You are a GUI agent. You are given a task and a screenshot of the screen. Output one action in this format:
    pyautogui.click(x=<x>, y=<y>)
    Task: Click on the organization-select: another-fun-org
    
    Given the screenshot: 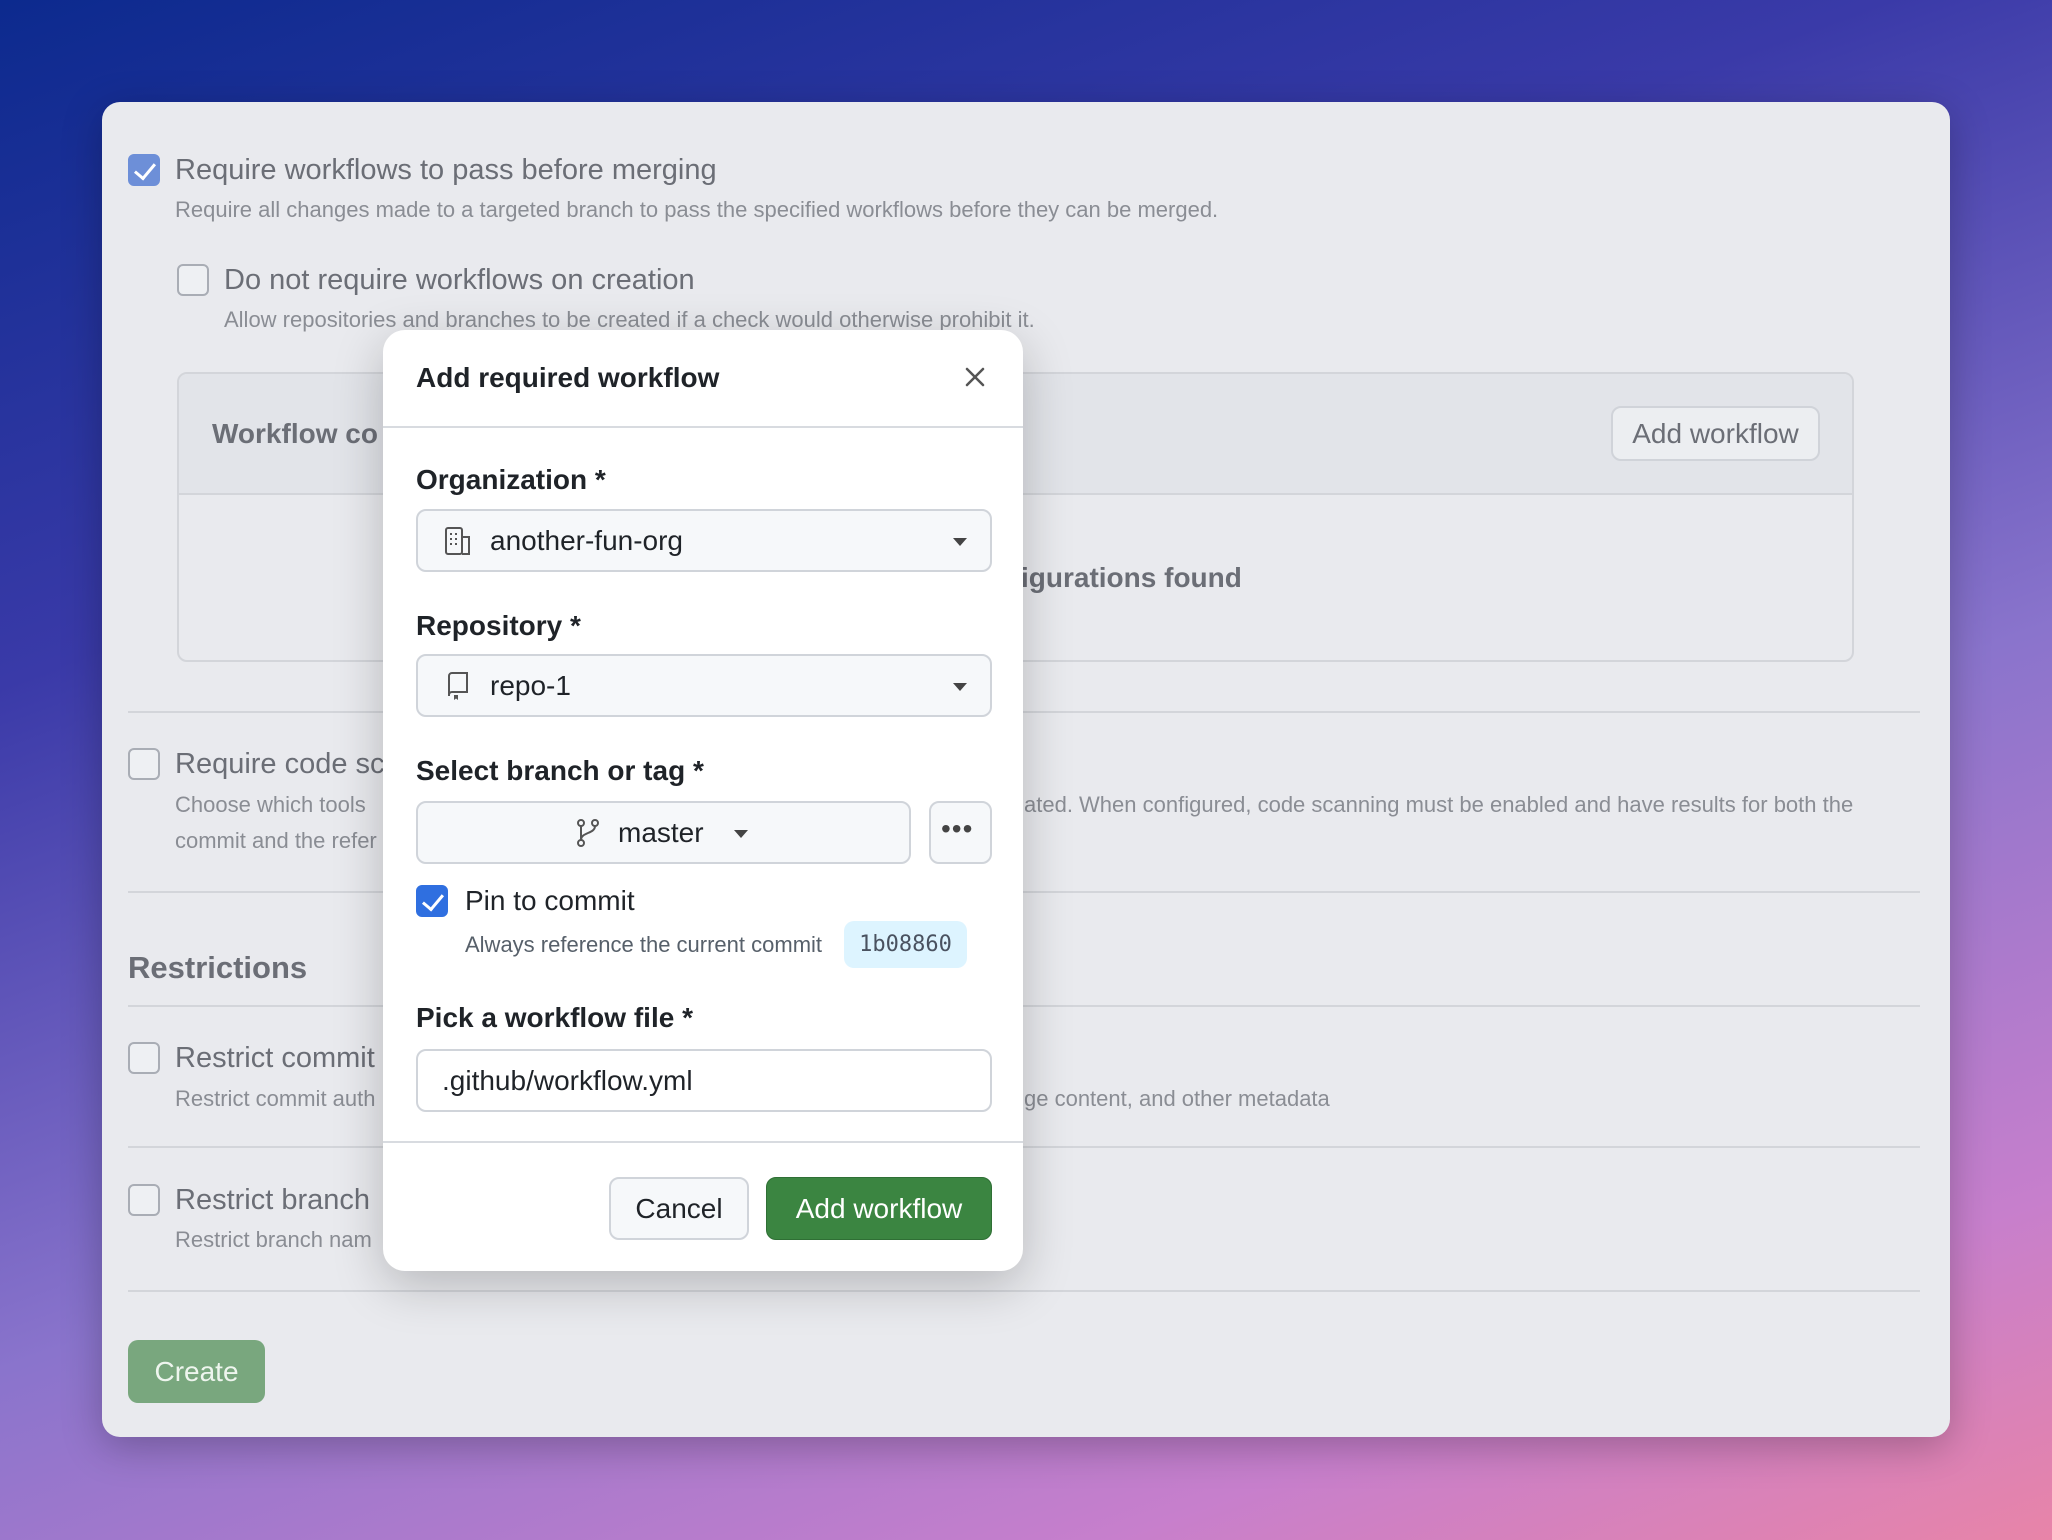 What is the action you would take?
    pyautogui.click(x=704, y=540)
    